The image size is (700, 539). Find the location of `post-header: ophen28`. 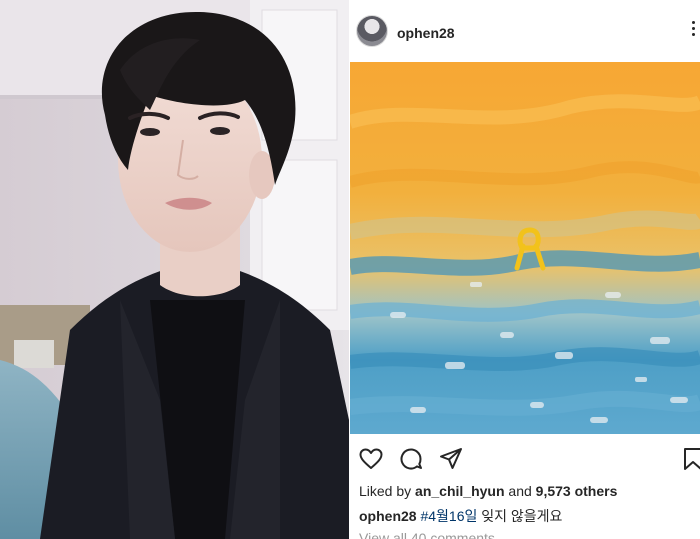

post-header: ophen28 is located at coordinates (525, 31).